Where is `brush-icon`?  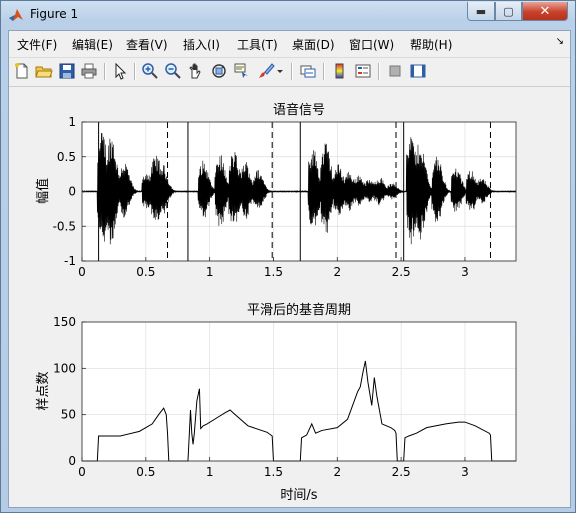 brush-icon is located at coordinates (266, 71).